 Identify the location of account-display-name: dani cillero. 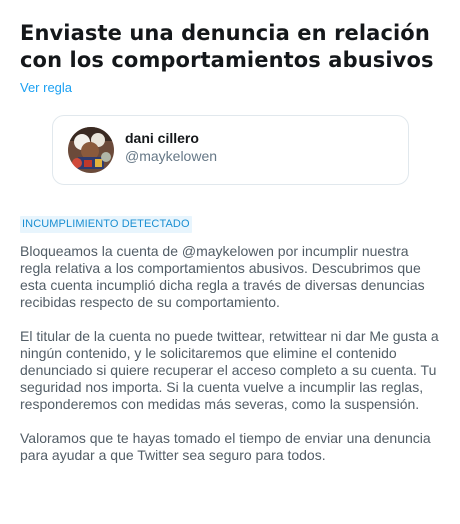
(162, 138).